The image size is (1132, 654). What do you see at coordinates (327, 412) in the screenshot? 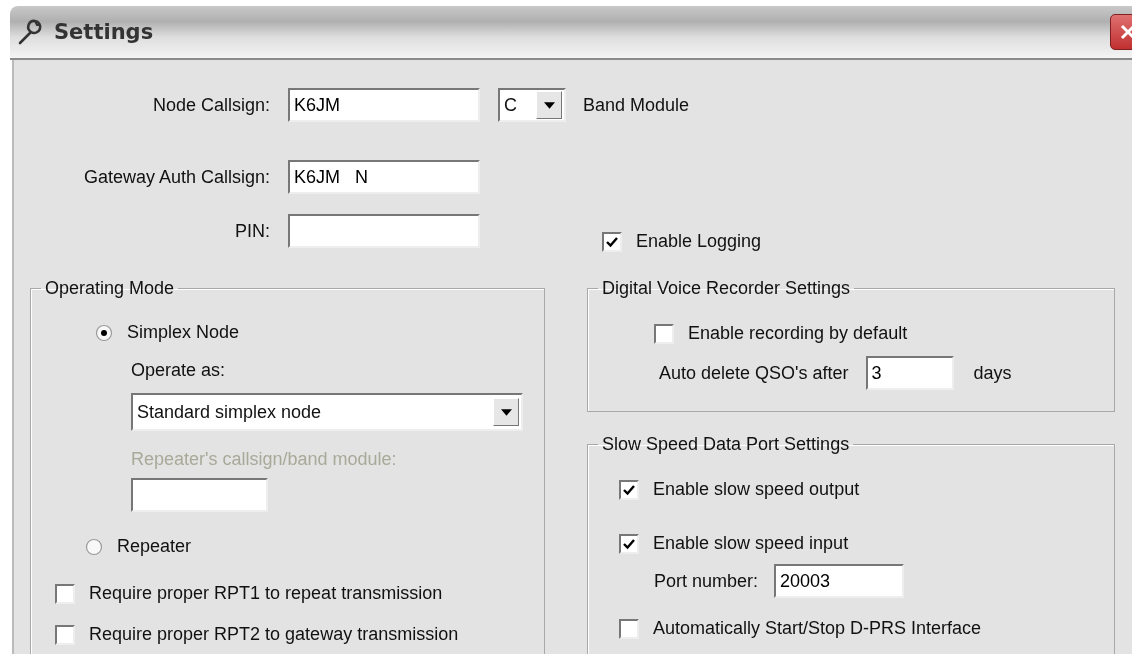
I see `operate-as-dropdown: Standard simplex node` at bounding box center [327, 412].